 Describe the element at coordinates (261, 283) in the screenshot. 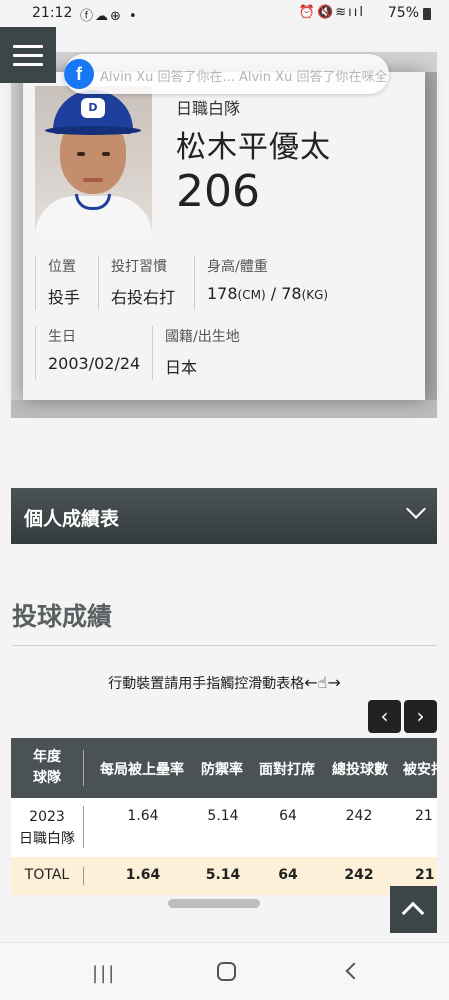

I see `info-body: 身高/體重 178(CM) / 78(KG)` at that location.